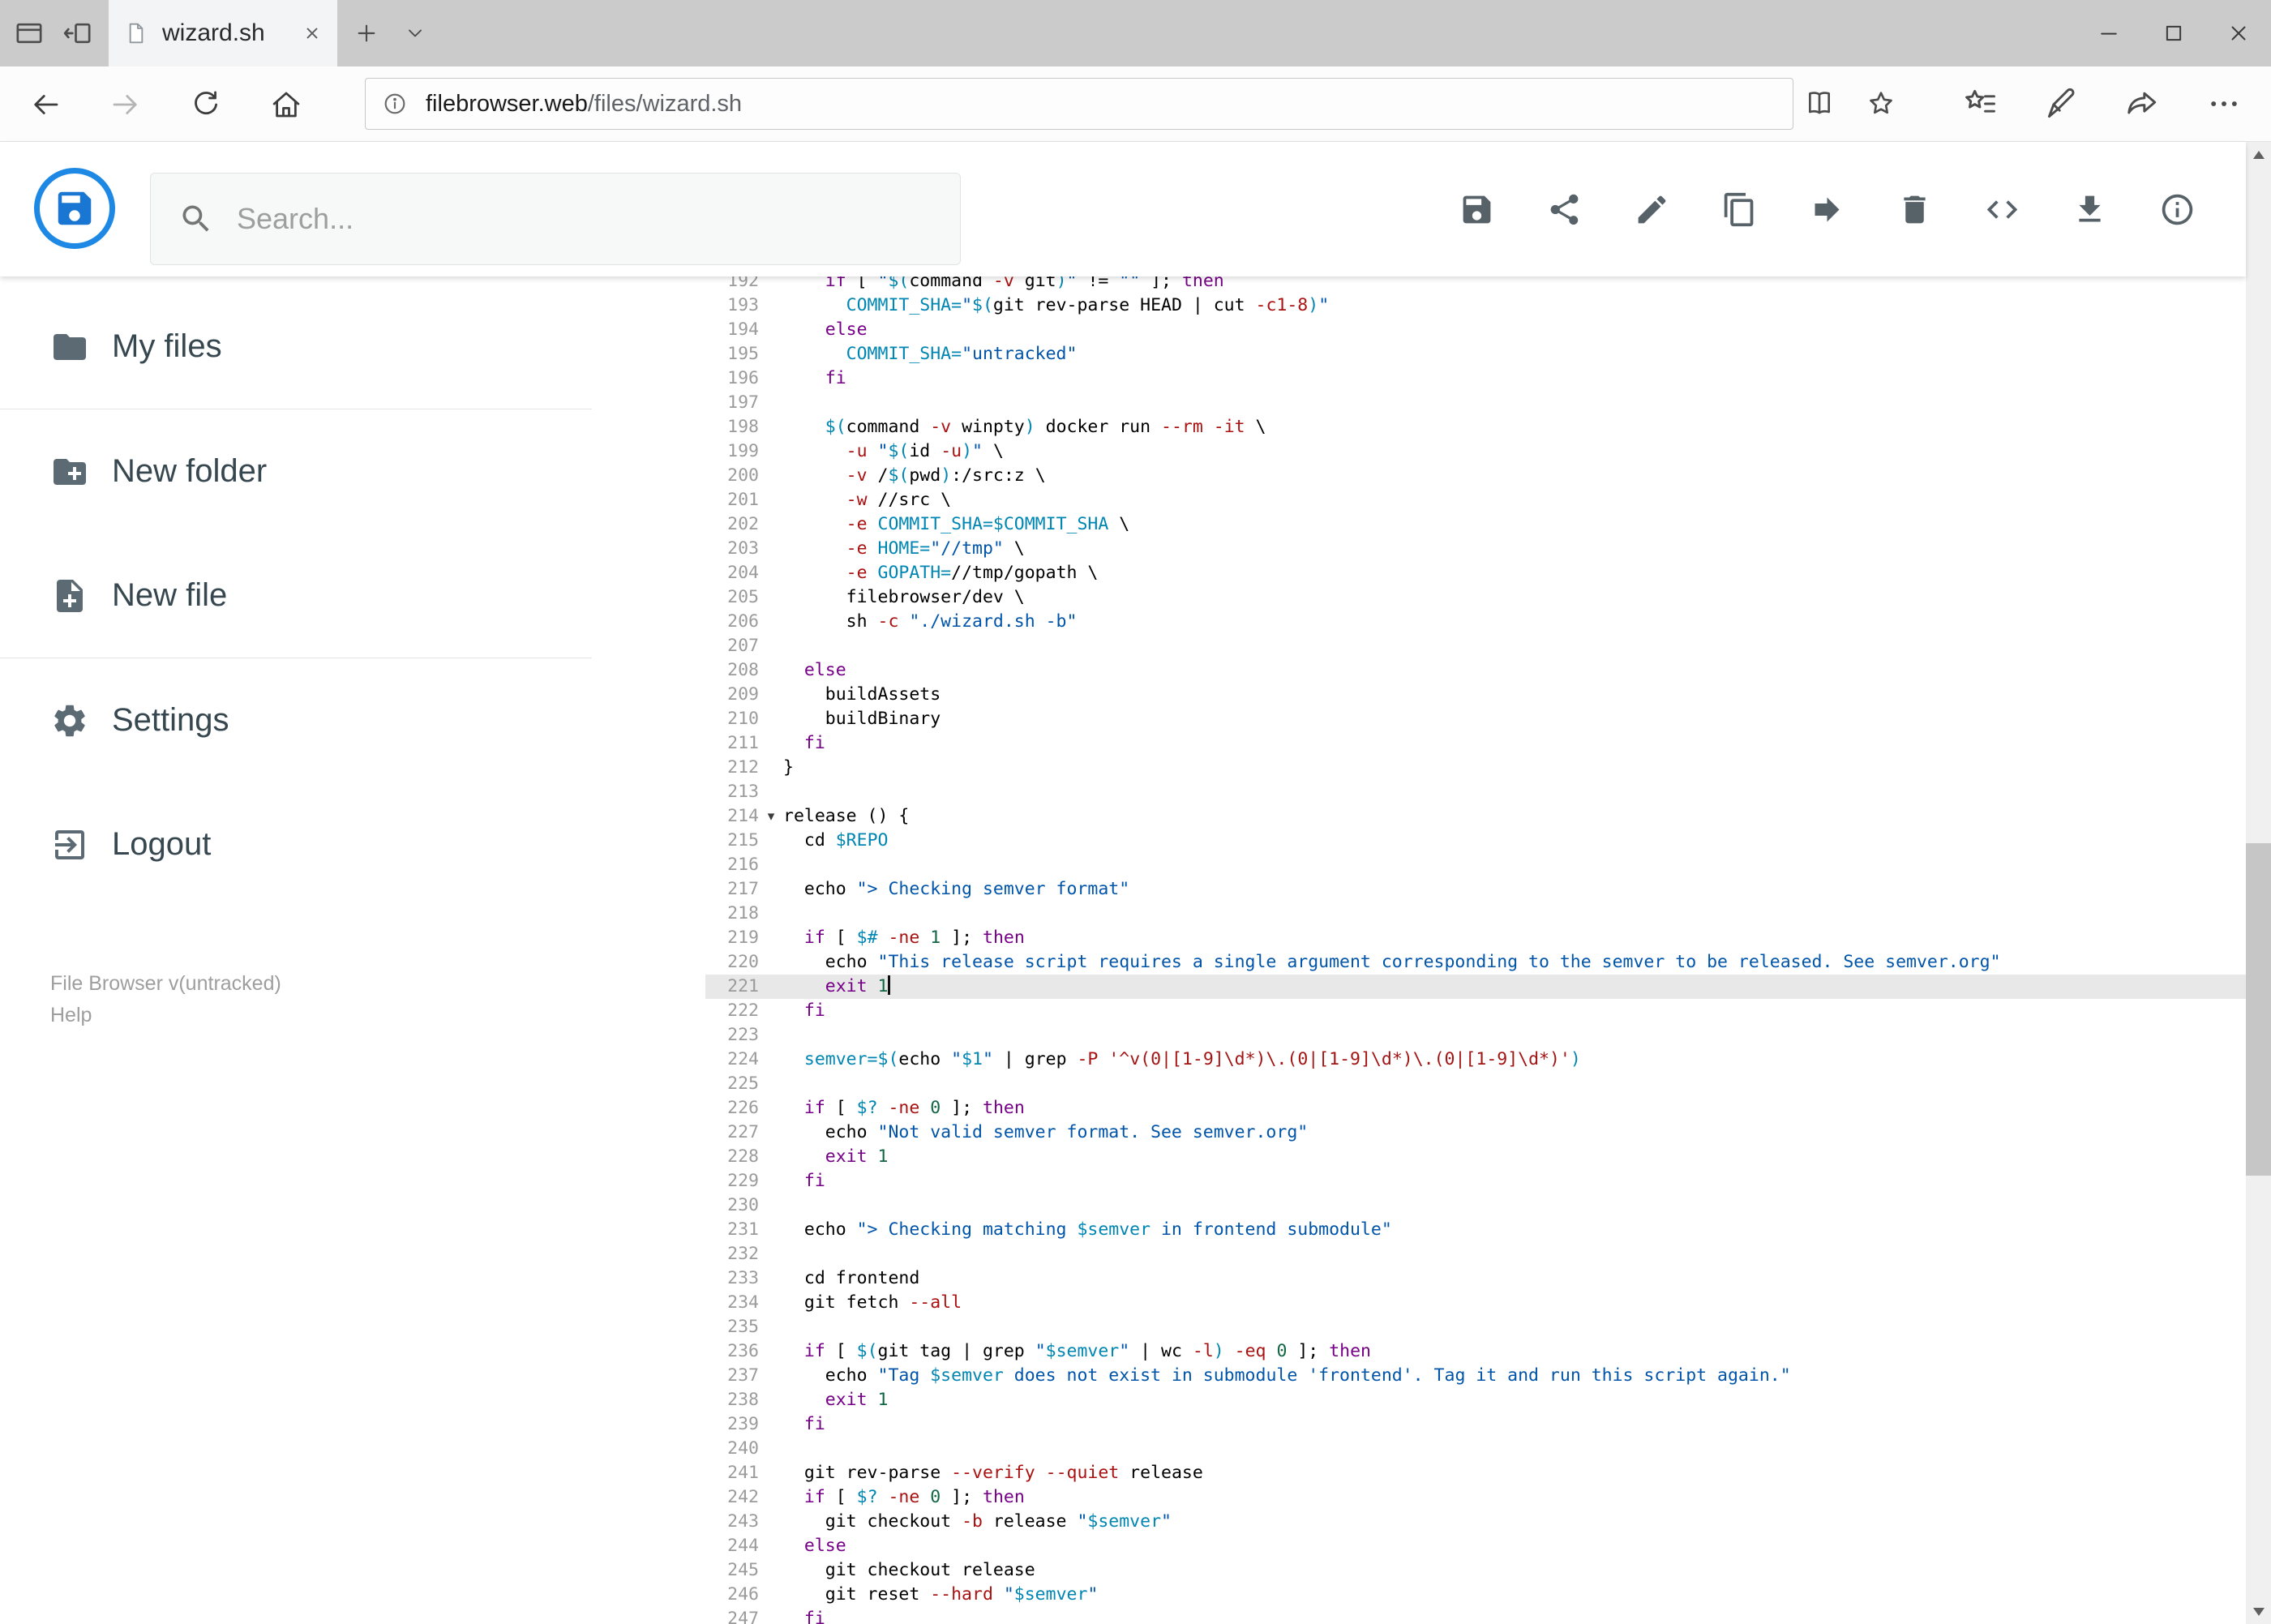  I want to click on code-line-242: 242 if [ $? -ne 0 ]; then, so click(1419, 1498).